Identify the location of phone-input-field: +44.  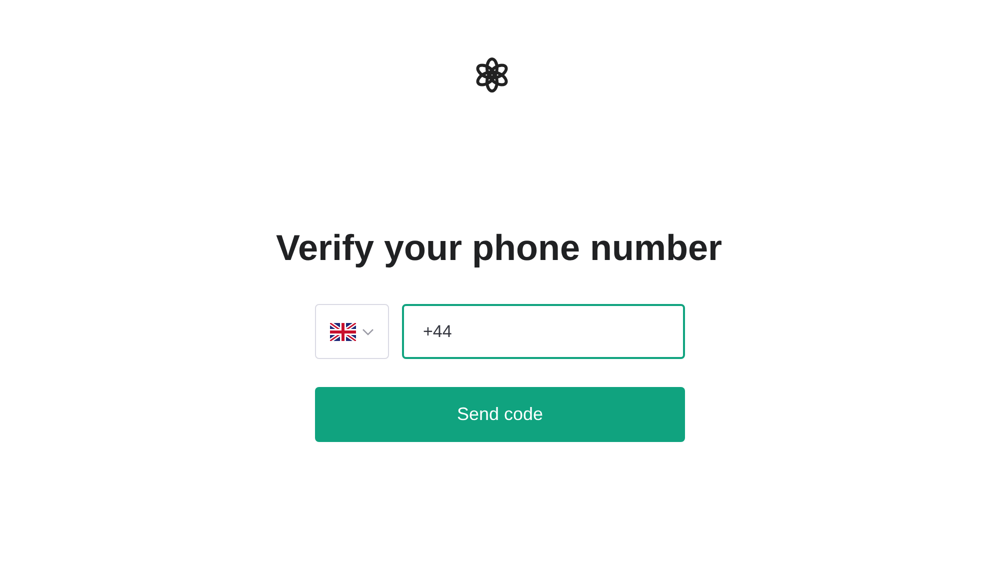
(543, 331).